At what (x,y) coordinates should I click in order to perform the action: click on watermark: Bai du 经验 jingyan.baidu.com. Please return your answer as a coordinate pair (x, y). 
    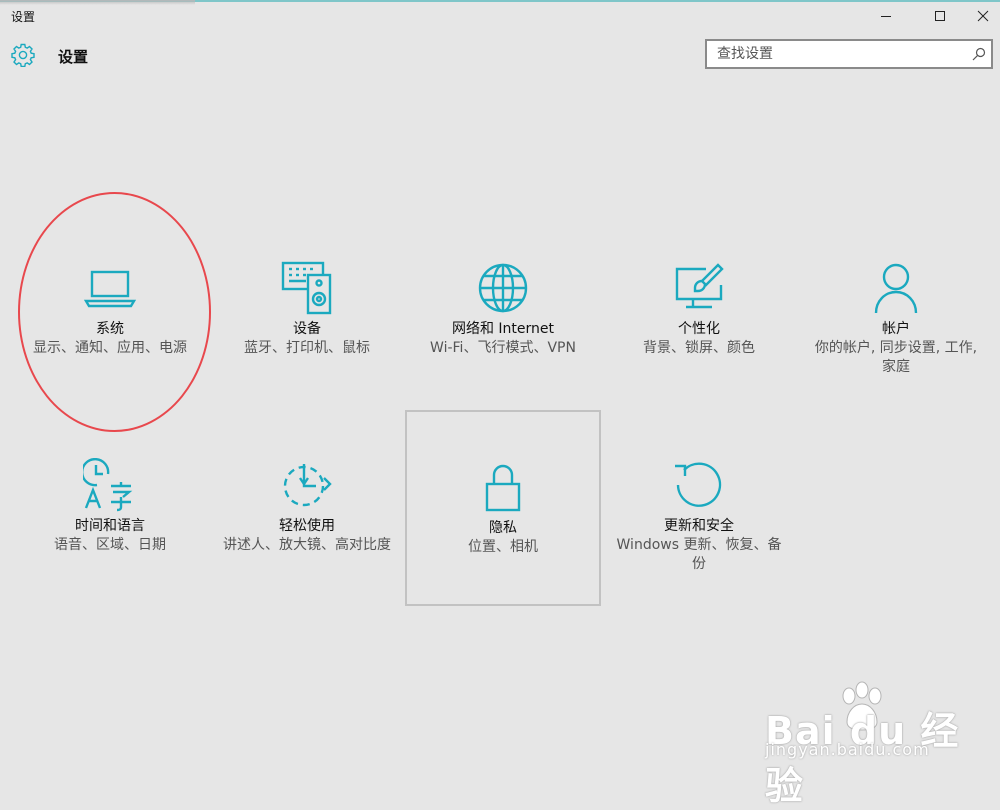
    Looking at the image, I should click on (880, 744).